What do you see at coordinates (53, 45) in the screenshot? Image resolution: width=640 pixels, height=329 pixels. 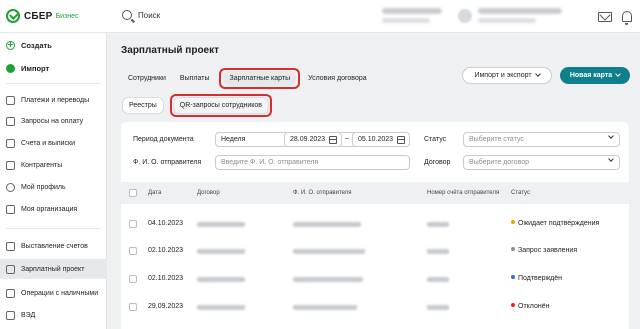 I see `sidebar-item-create: Создать` at bounding box center [53, 45].